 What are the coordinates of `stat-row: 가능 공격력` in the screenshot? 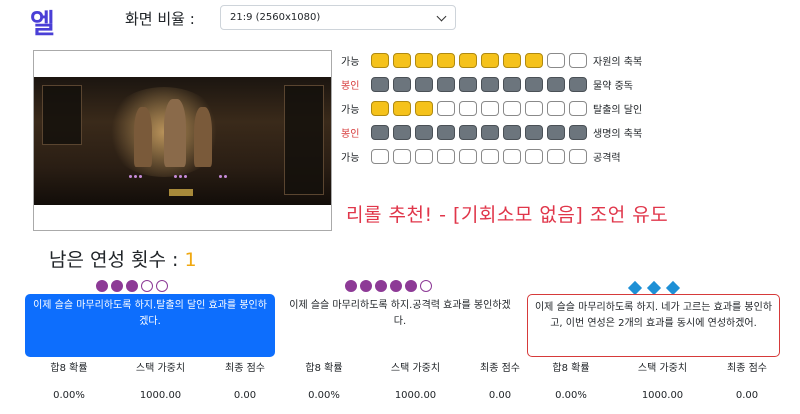 It's located at (481, 156).